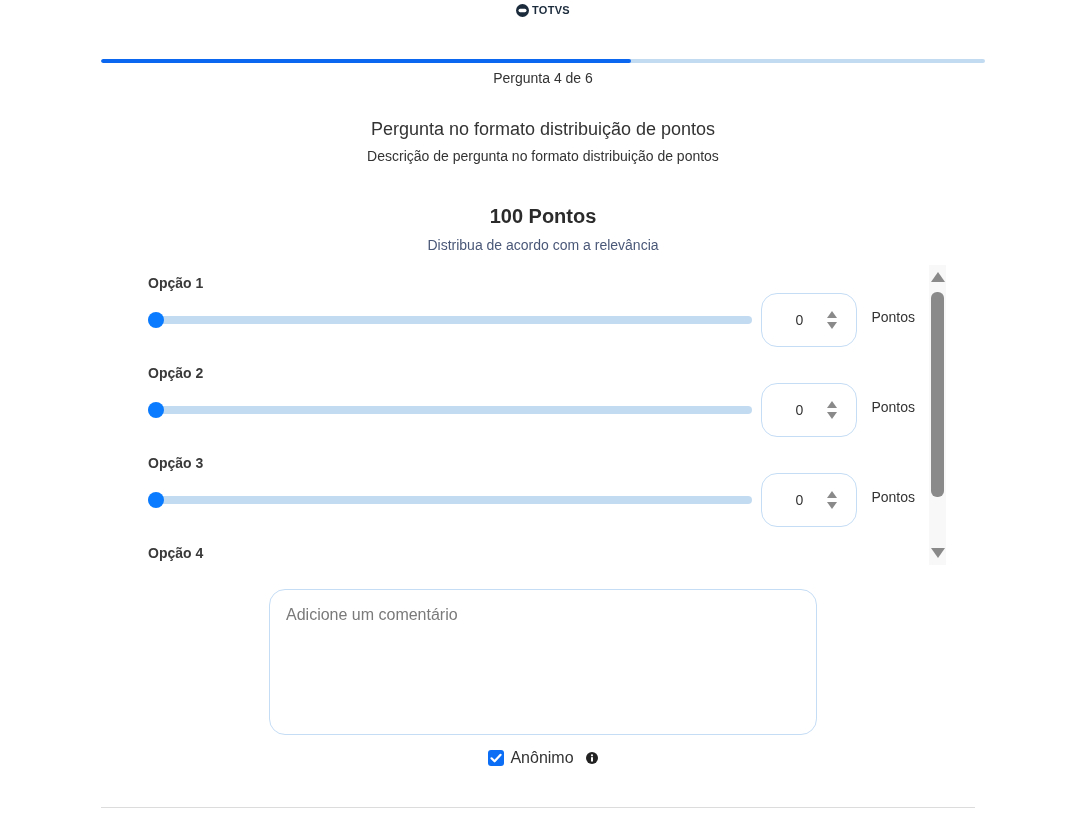 This screenshot has width=1065, height=822. Describe the element at coordinates (937, 277) in the screenshot. I see `scroll-up-icon` at that location.